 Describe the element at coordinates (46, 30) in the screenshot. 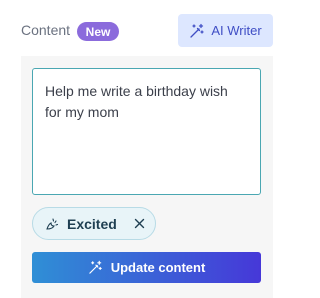

I see `content-label: Content` at that location.